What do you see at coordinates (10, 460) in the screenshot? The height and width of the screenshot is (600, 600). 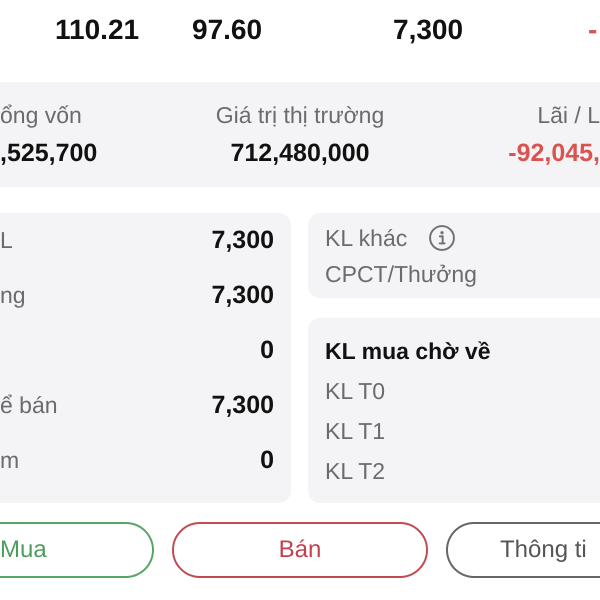 I see `holding-label: m` at bounding box center [10, 460].